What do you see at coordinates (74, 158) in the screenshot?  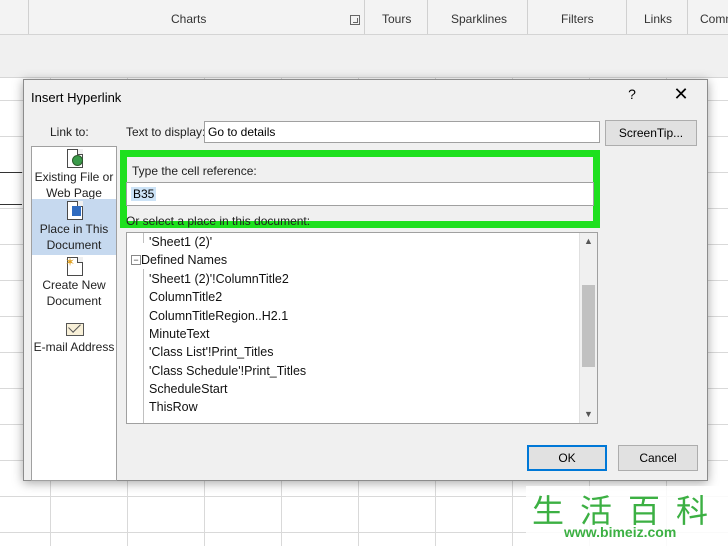 I see `web-page-icon` at bounding box center [74, 158].